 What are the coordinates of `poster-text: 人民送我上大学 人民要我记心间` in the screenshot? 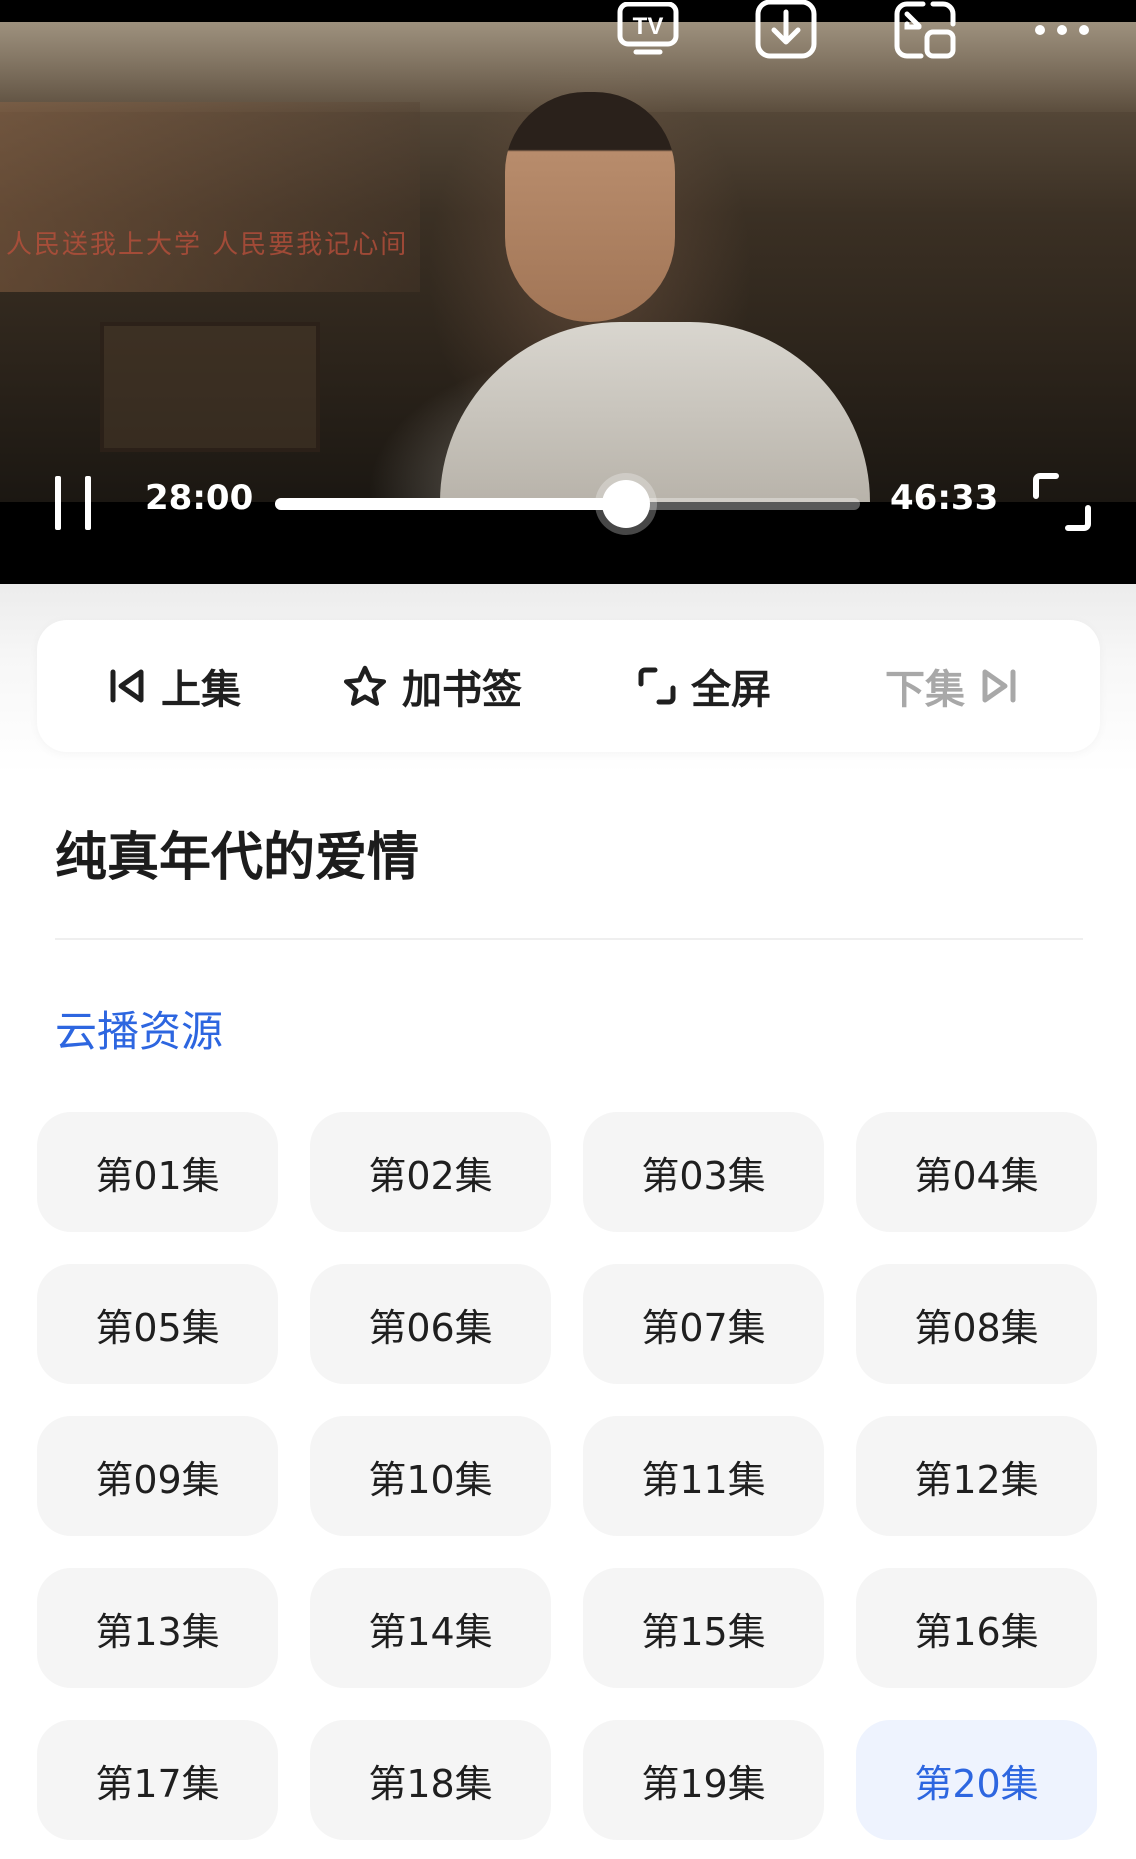 It's located at (207, 245).